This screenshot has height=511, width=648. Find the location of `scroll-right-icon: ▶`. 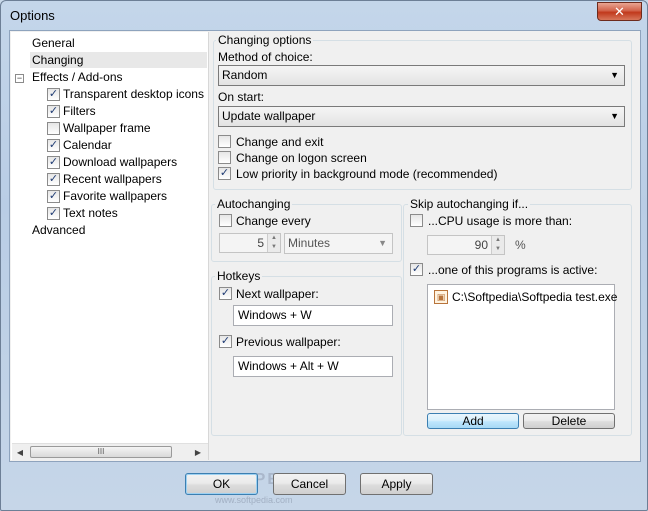

scroll-right-icon: ▶ is located at coordinates (198, 453).